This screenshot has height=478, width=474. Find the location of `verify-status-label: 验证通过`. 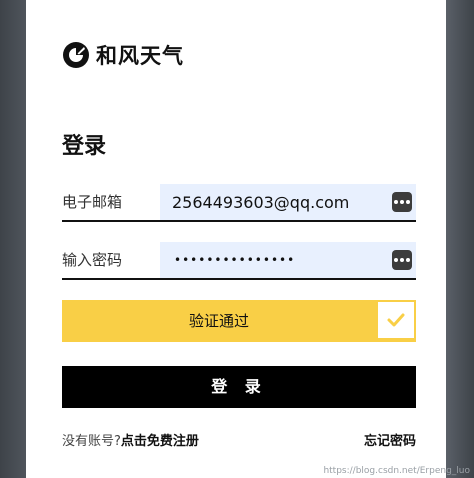

verify-status-label: 验证通过 is located at coordinates (218, 321).